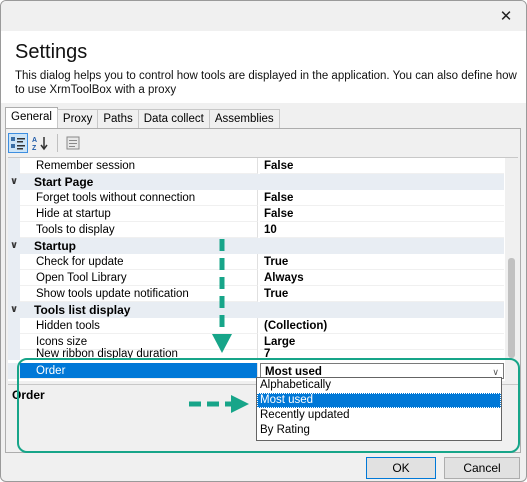  What do you see at coordinates (382, 326) in the screenshot?
I see `property-value: (Collection)` at bounding box center [382, 326].